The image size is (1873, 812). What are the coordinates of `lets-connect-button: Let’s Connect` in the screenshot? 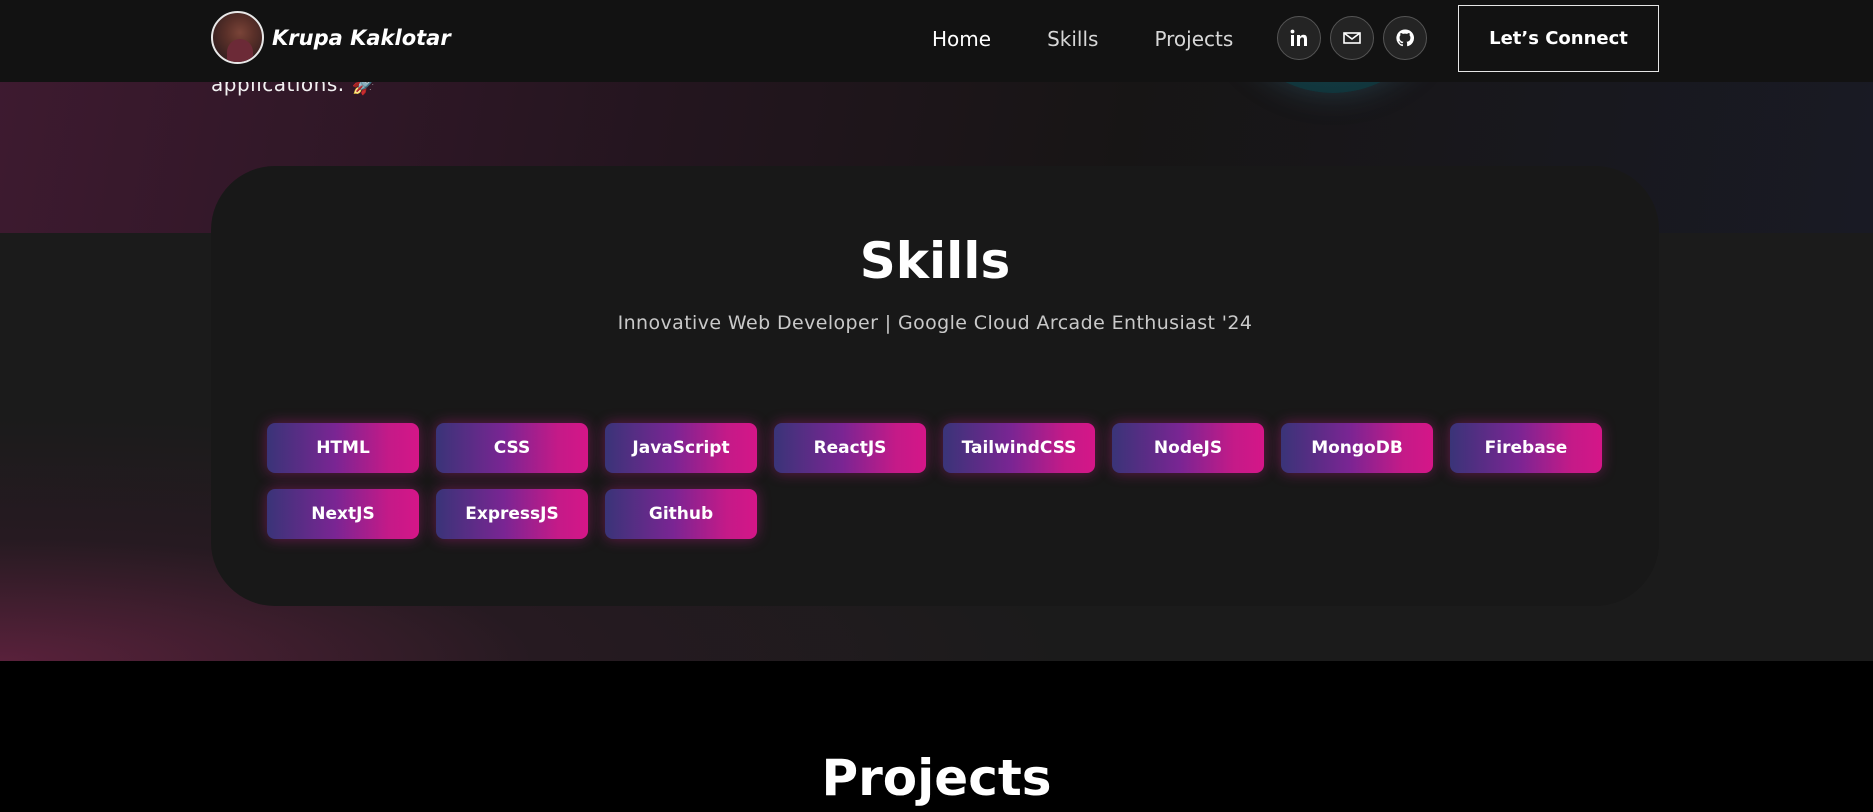 It's located at (1558, 38).